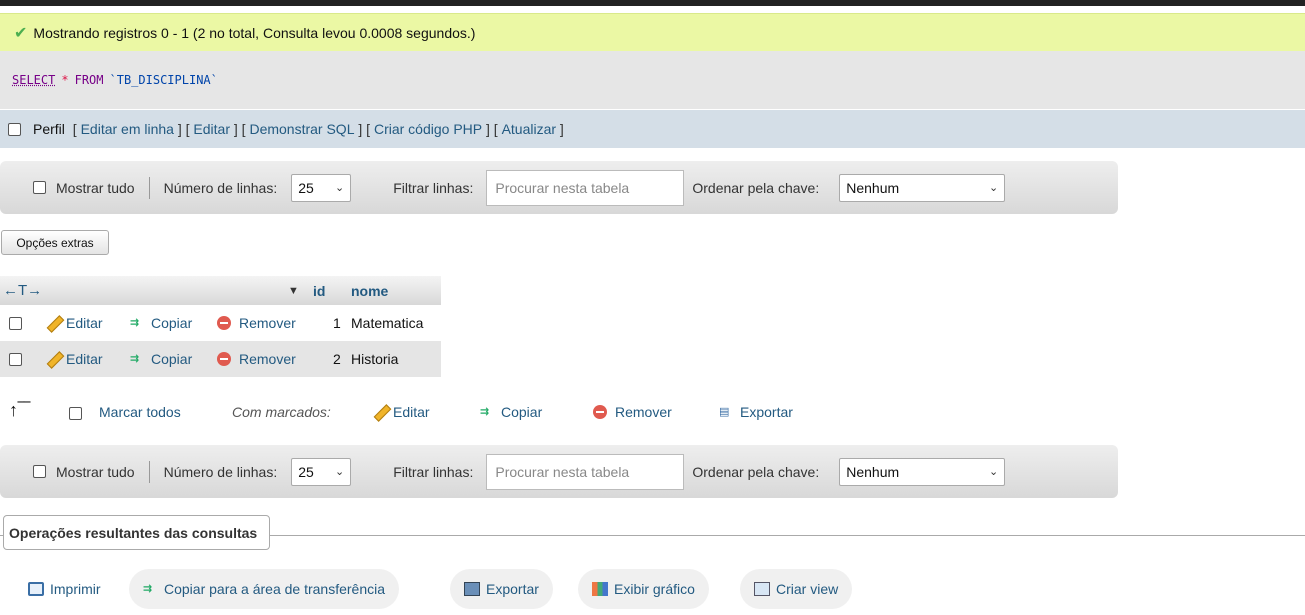 This screenshot has width=1305, height=615. I want to click on sort-down-icon: ▼, so click(293, 291).